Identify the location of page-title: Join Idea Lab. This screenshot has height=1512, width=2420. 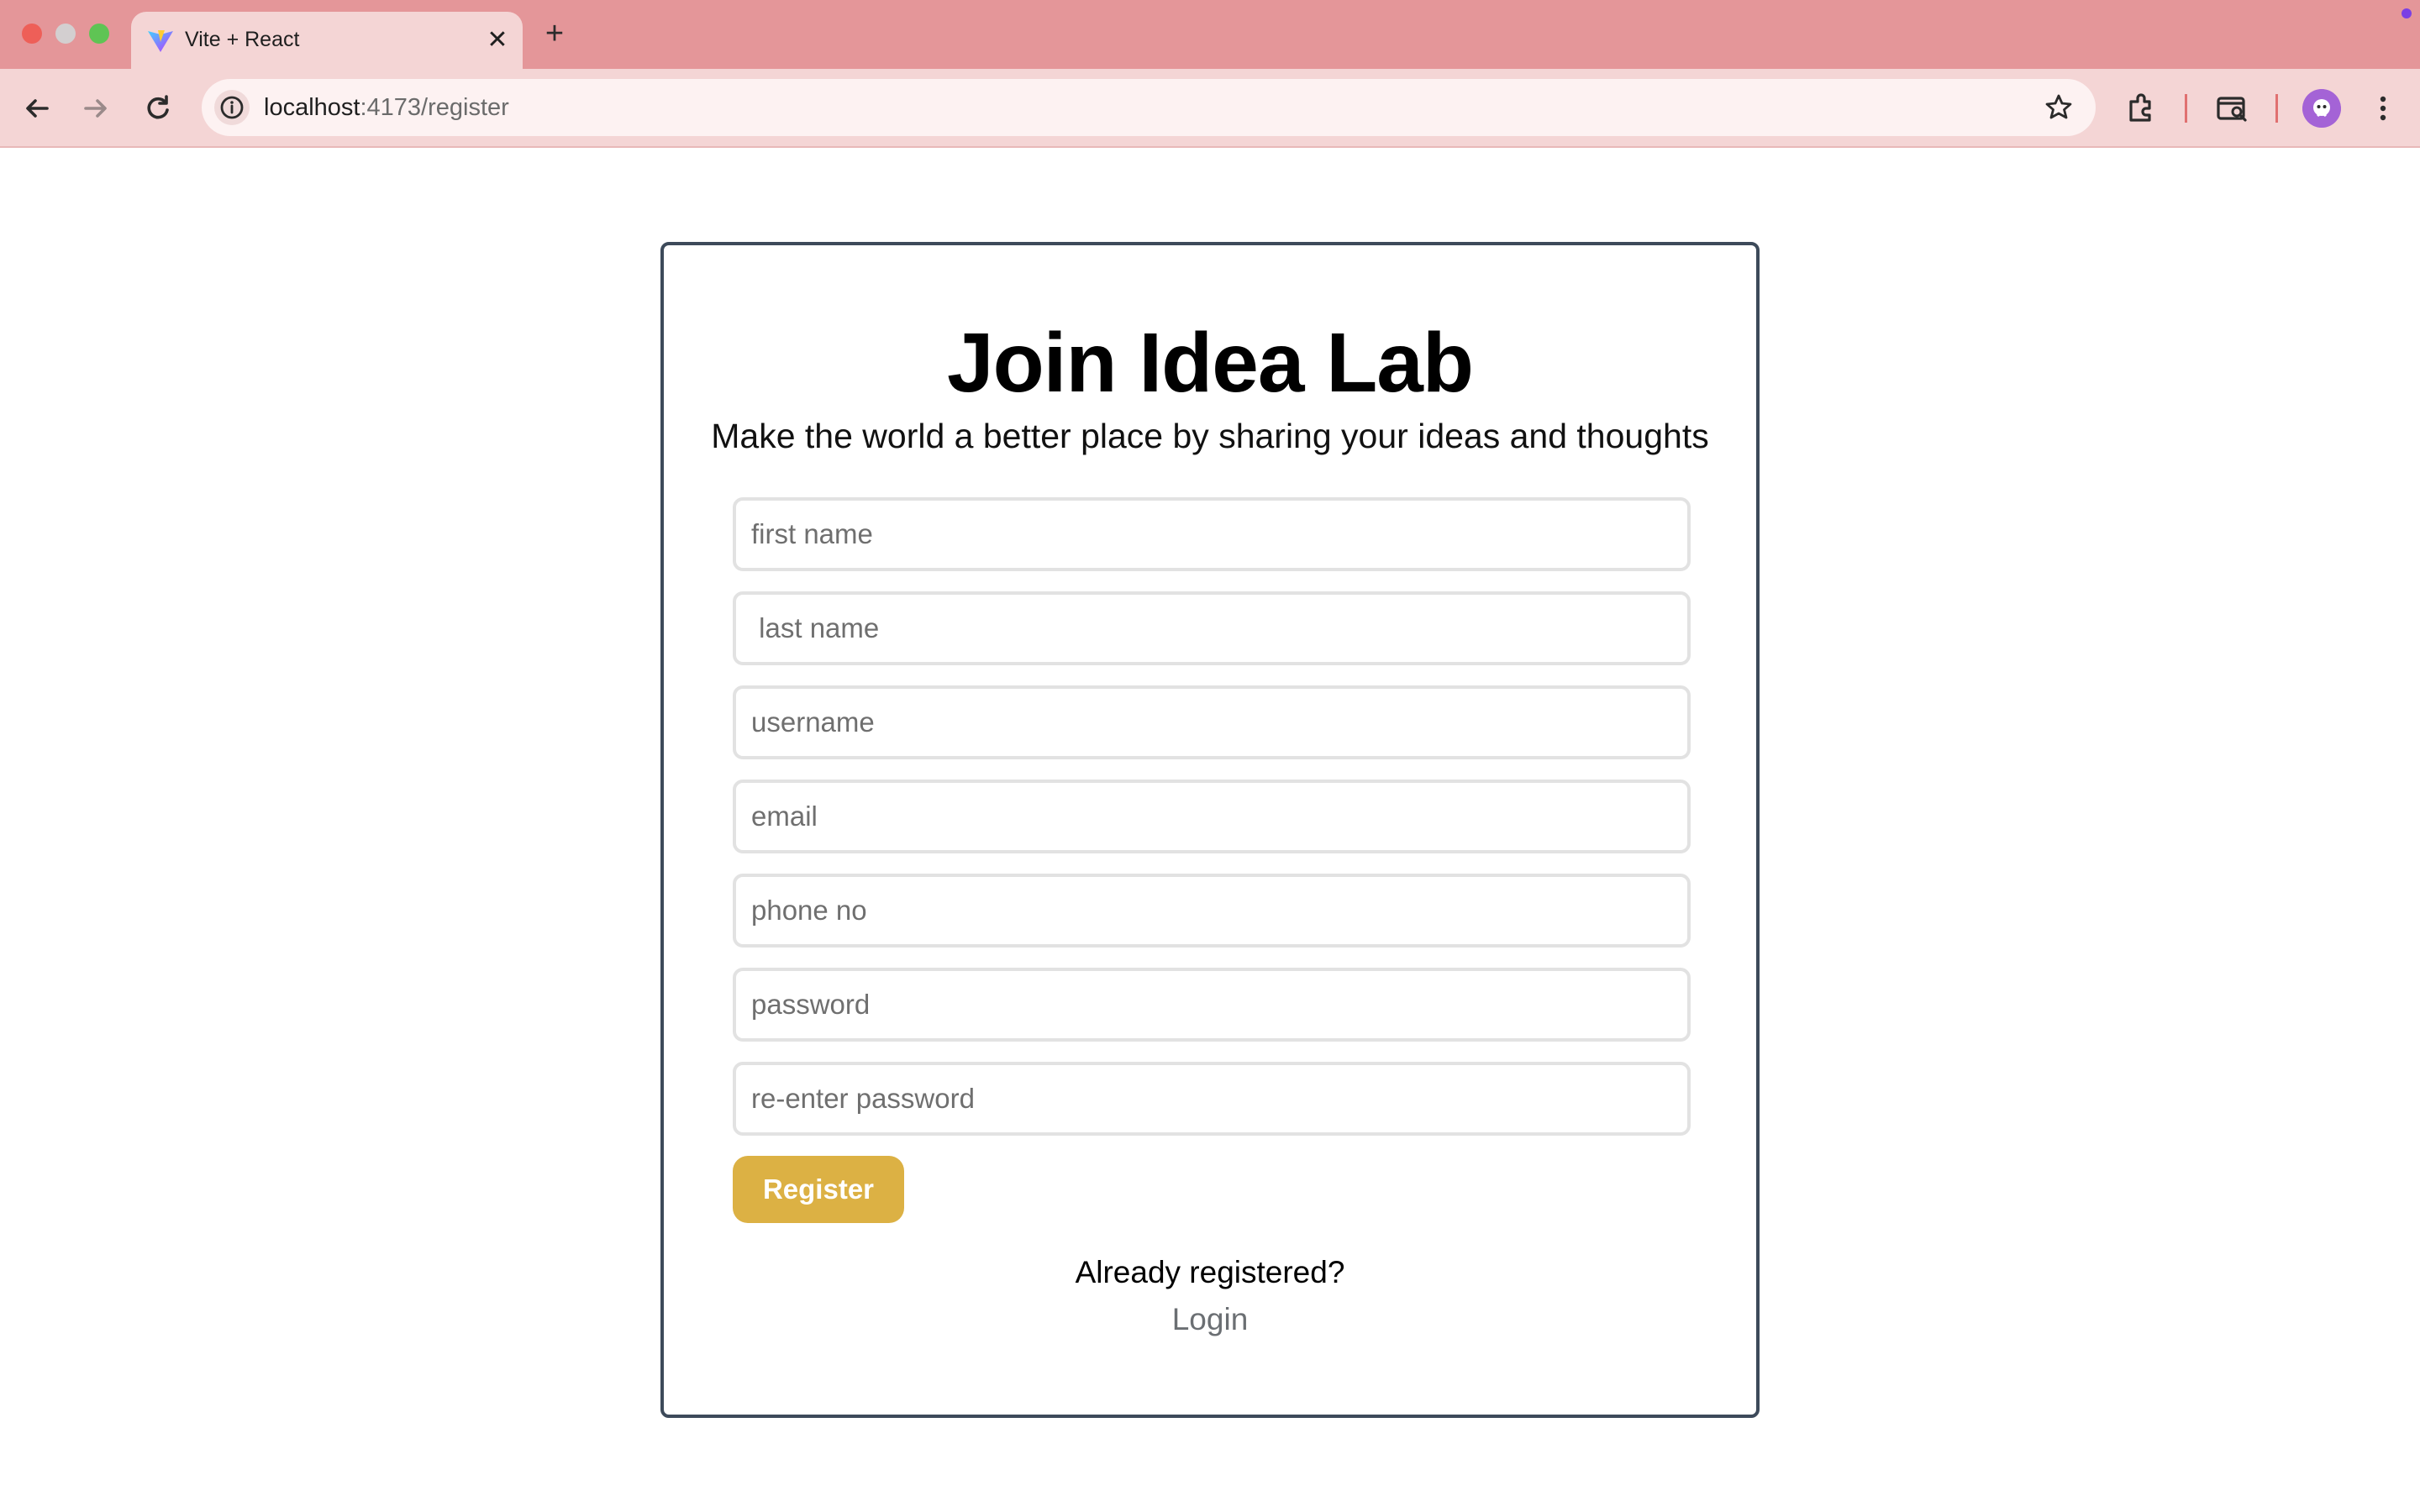
(1210, 363).